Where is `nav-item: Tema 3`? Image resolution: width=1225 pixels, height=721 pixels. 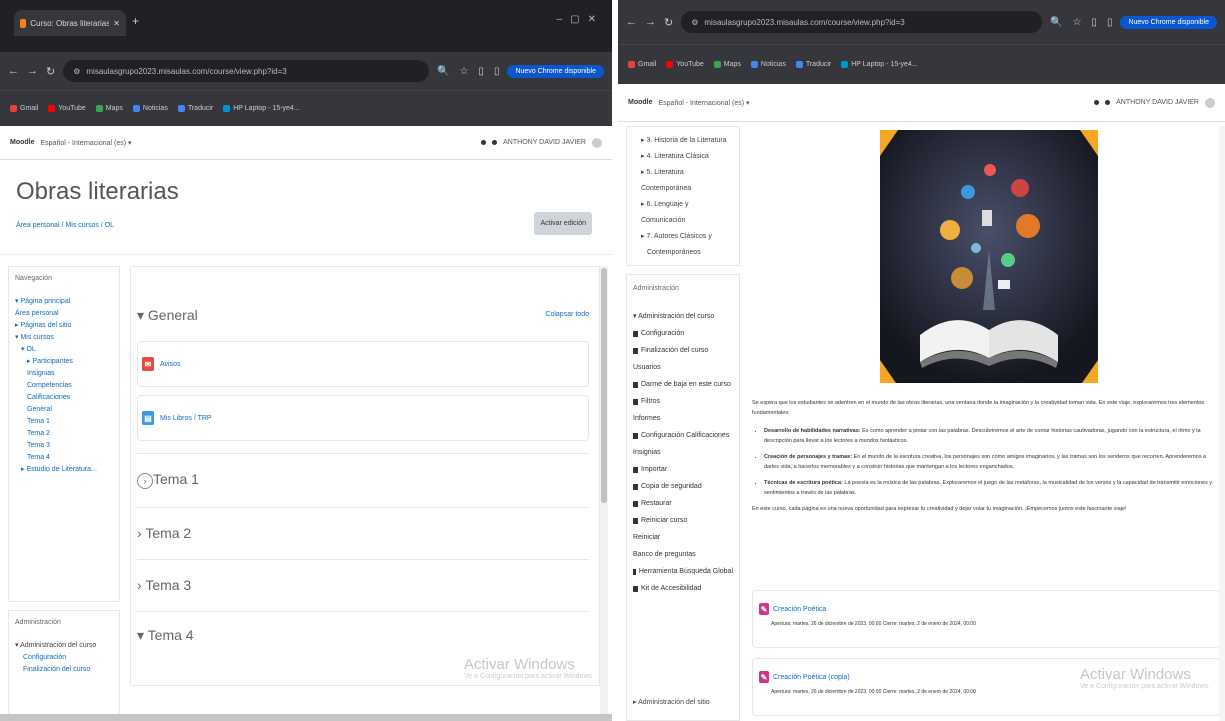
nav-item: Tema 3 is located at coordinates (64, 446).